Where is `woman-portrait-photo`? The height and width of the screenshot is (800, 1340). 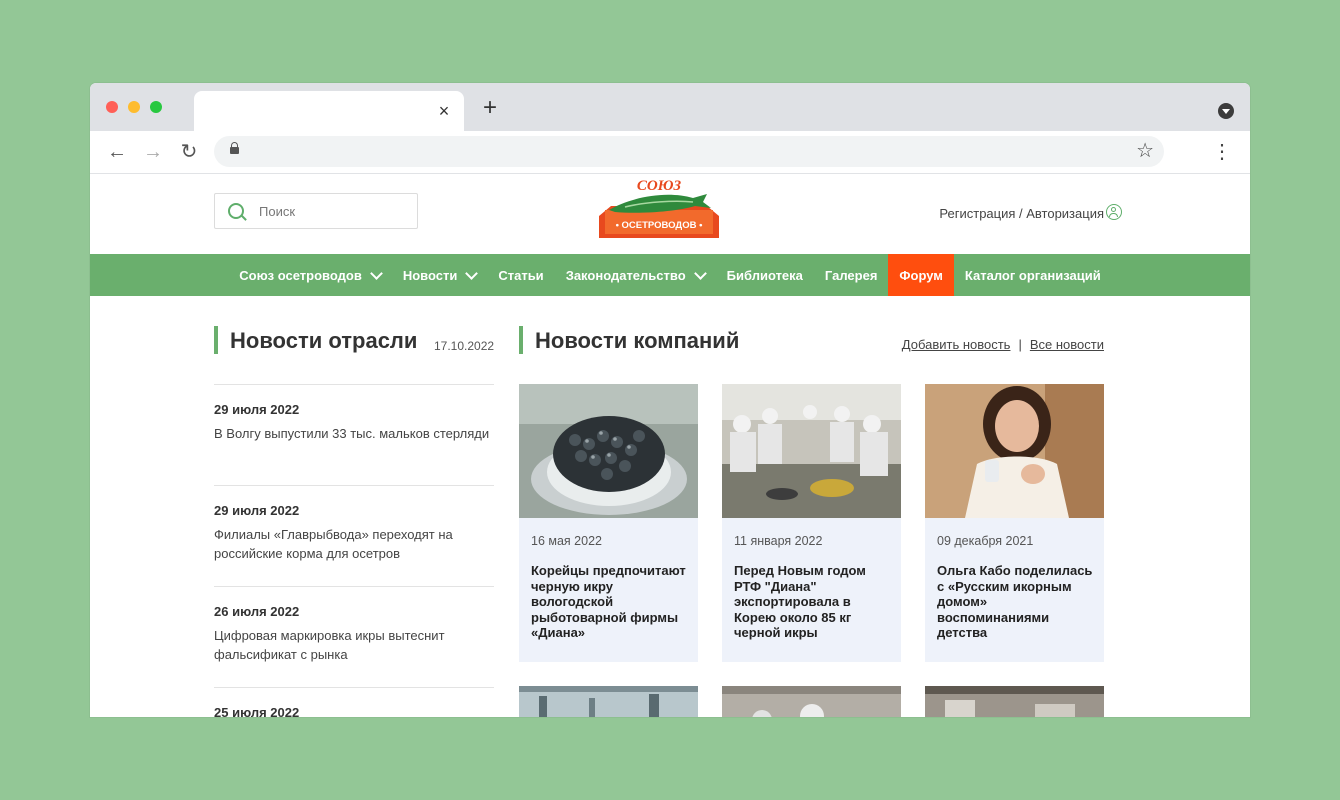 woman-portrait-photo is located at coordinates (1014, 451).